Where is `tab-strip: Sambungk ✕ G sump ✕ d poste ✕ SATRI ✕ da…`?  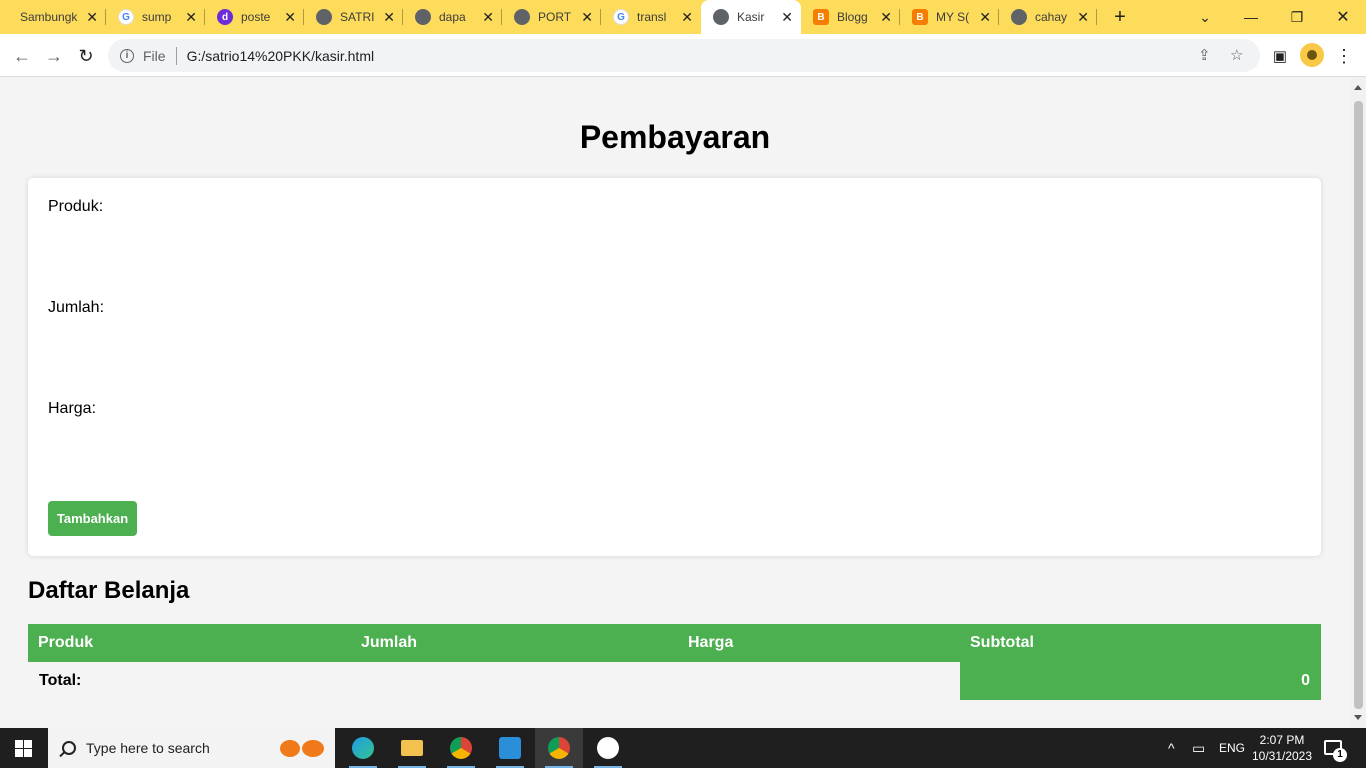
tab-strip: Sambungk ✕ G sump ✕ d poste ✕ SATRI ✕ da… is located at coordinates (683, 17).